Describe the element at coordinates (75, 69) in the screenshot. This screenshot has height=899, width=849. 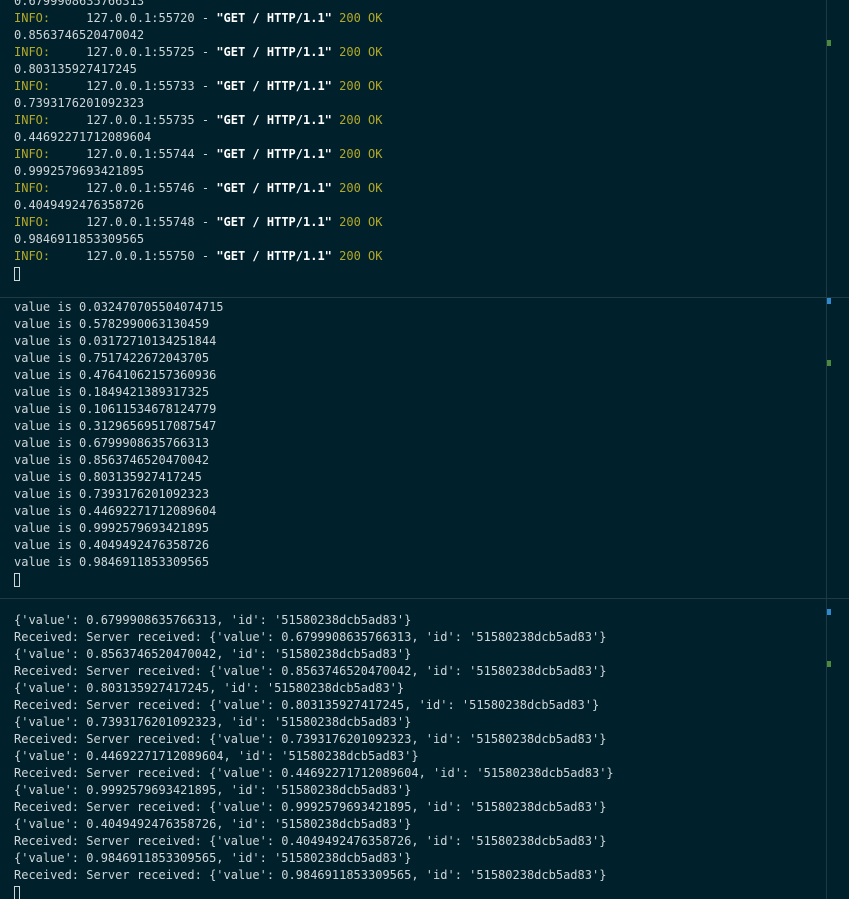
I see `value-line: 0.803135927417245` at that location.